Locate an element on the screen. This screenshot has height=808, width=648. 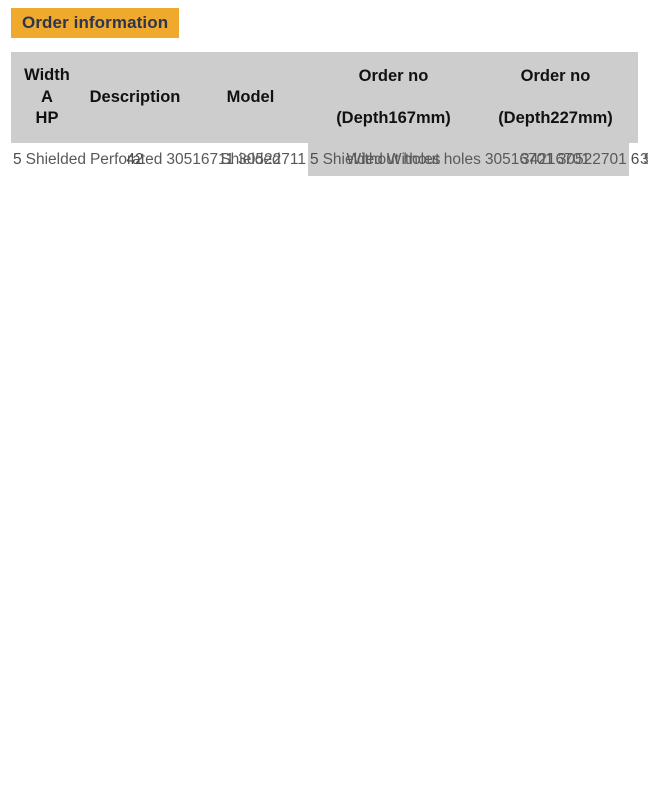
column-header-width-line1: Width is located at coordinates (47, 75).